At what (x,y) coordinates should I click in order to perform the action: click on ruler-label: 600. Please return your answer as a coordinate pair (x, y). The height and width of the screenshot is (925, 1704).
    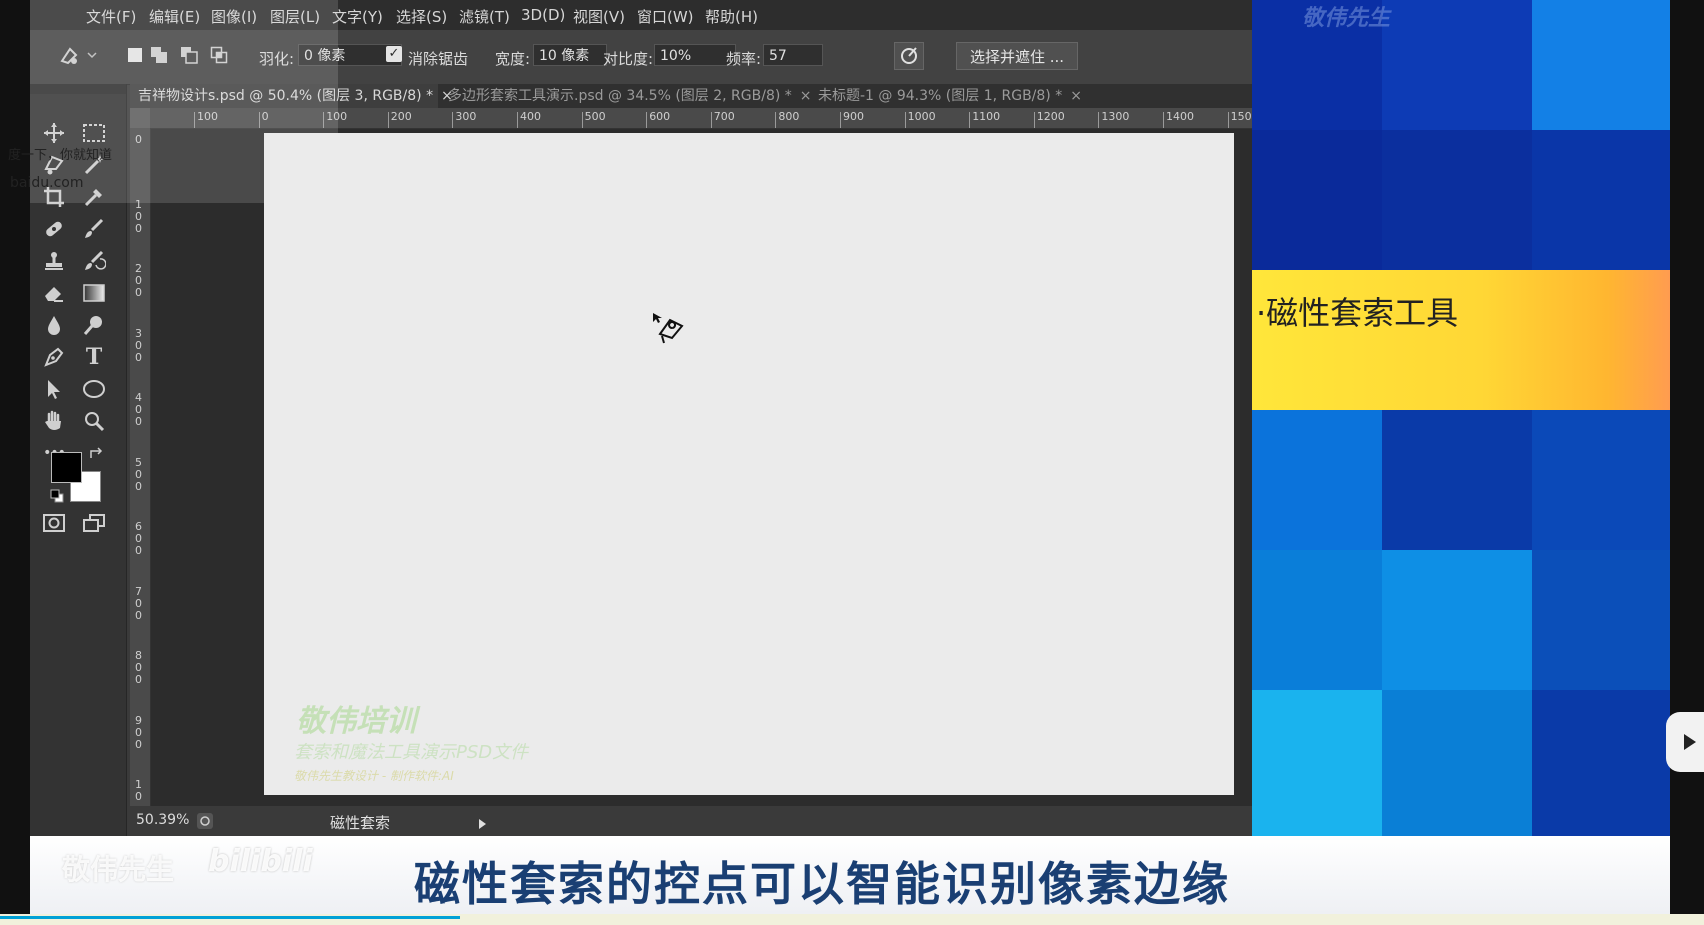
    Looking at the image, I should click on (660, 116).